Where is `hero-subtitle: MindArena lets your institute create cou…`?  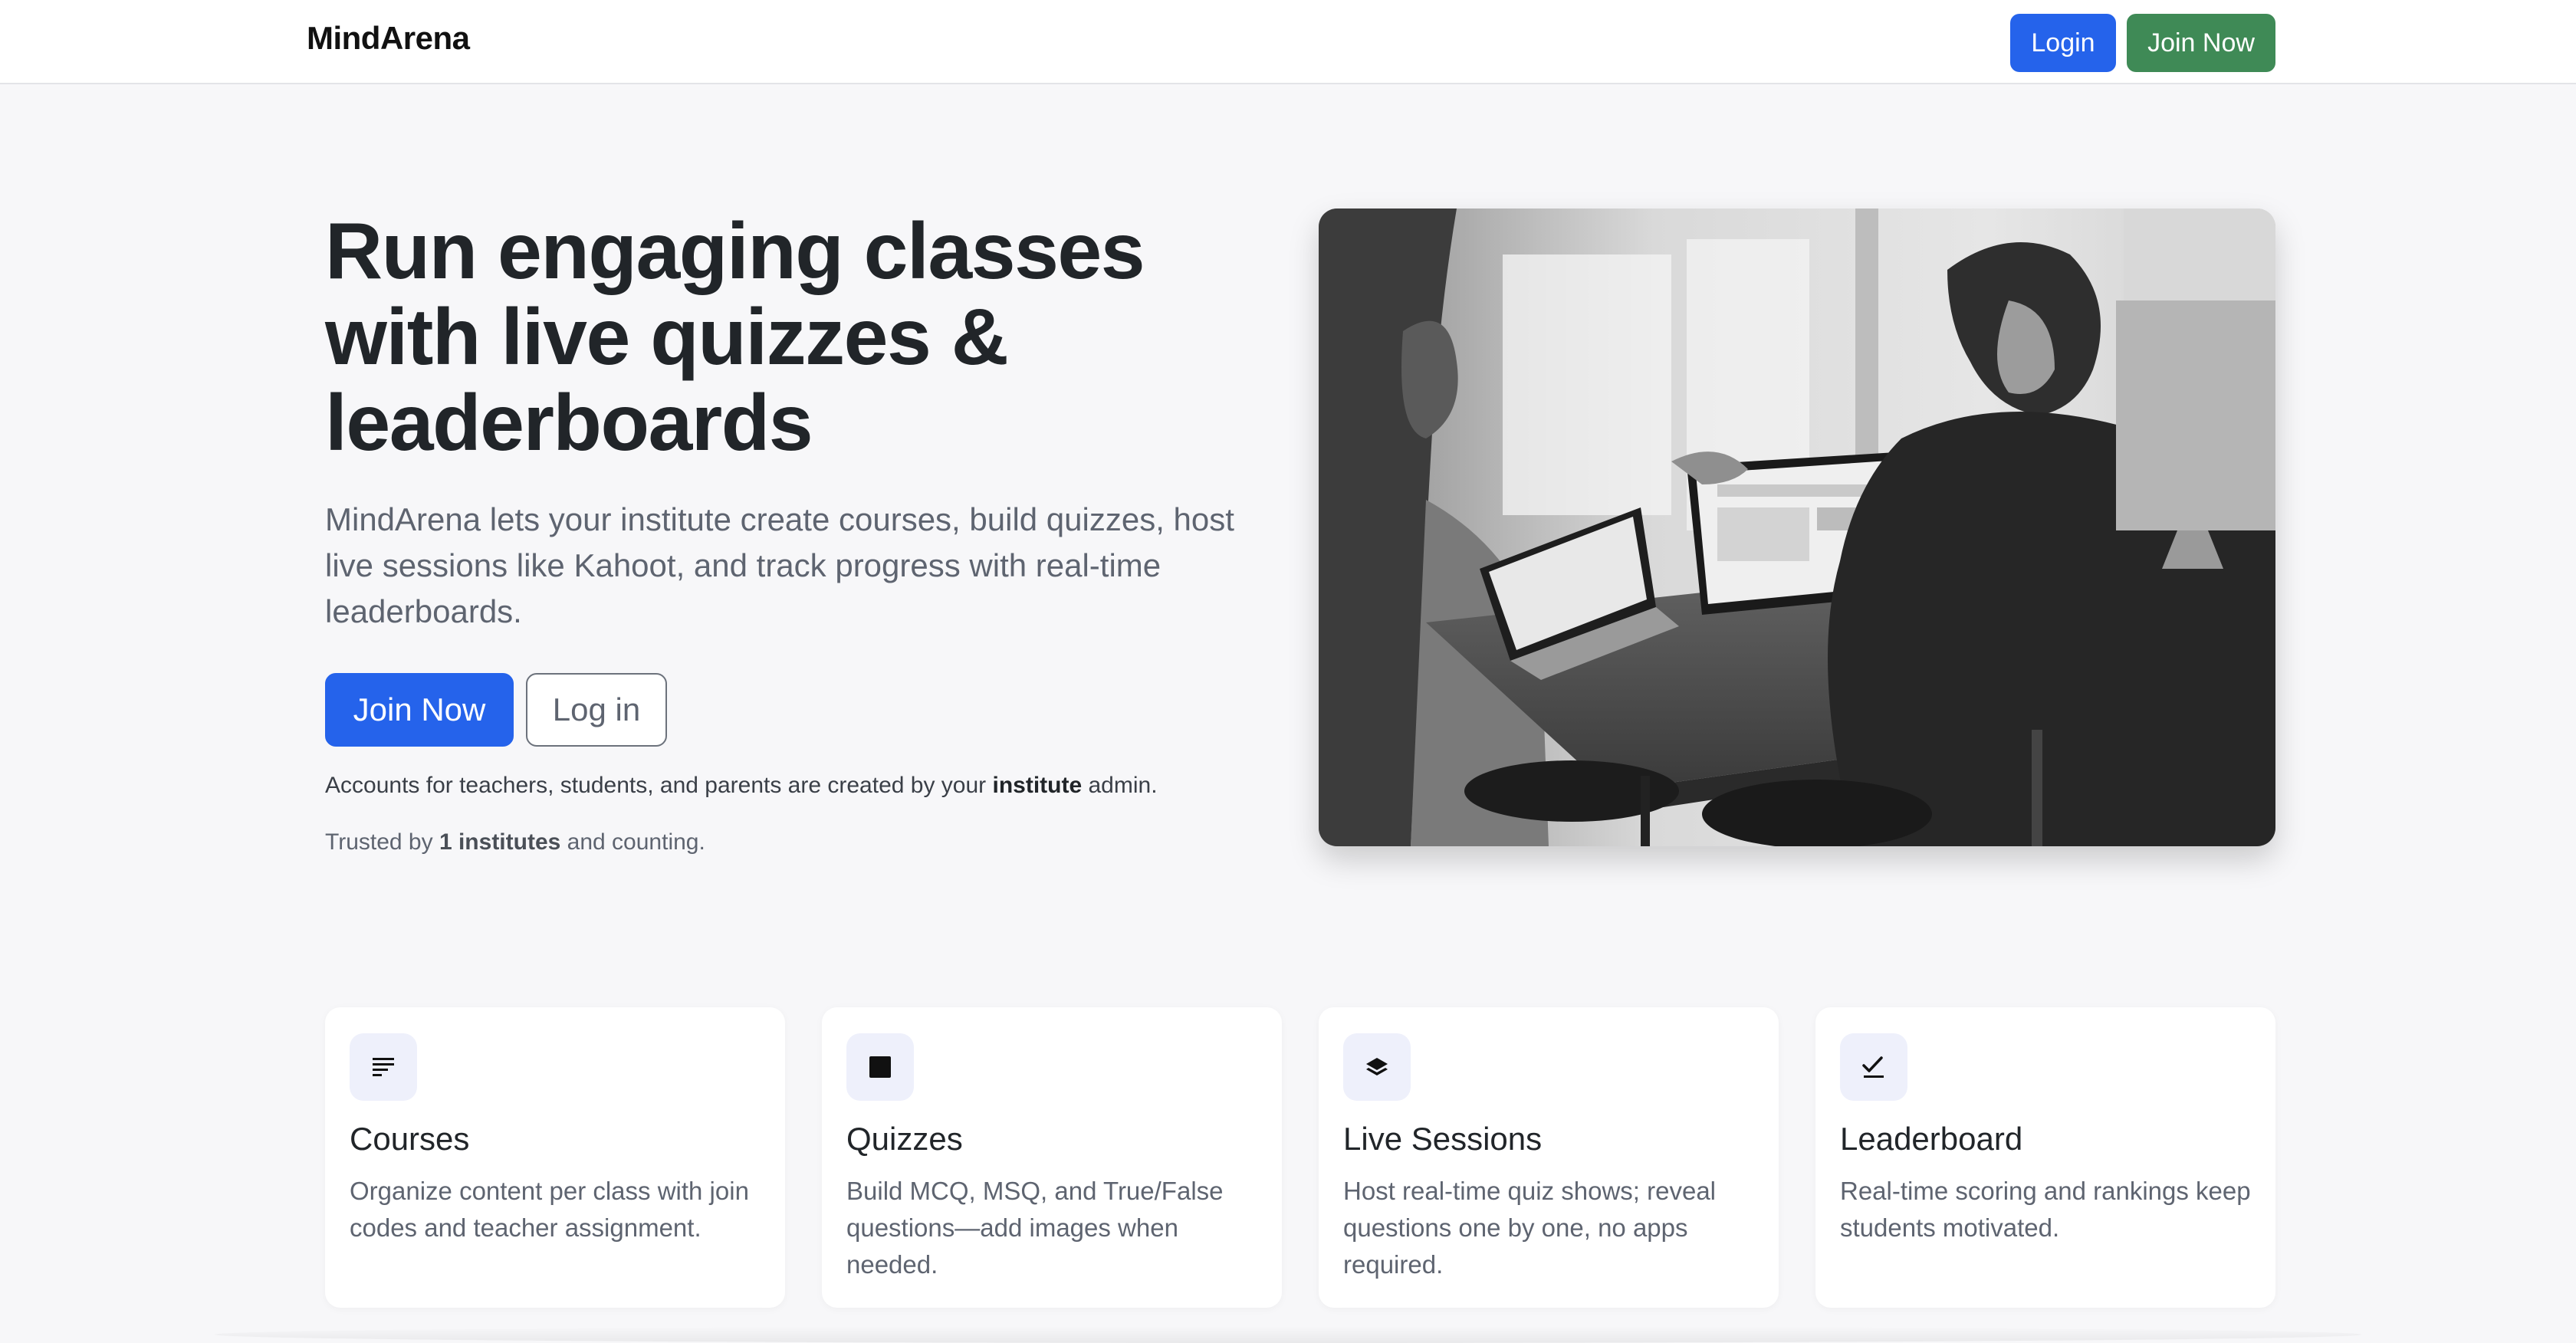 hero-subtitle: MindArena lets your institute create cou… is located at coordinates (780, 565).